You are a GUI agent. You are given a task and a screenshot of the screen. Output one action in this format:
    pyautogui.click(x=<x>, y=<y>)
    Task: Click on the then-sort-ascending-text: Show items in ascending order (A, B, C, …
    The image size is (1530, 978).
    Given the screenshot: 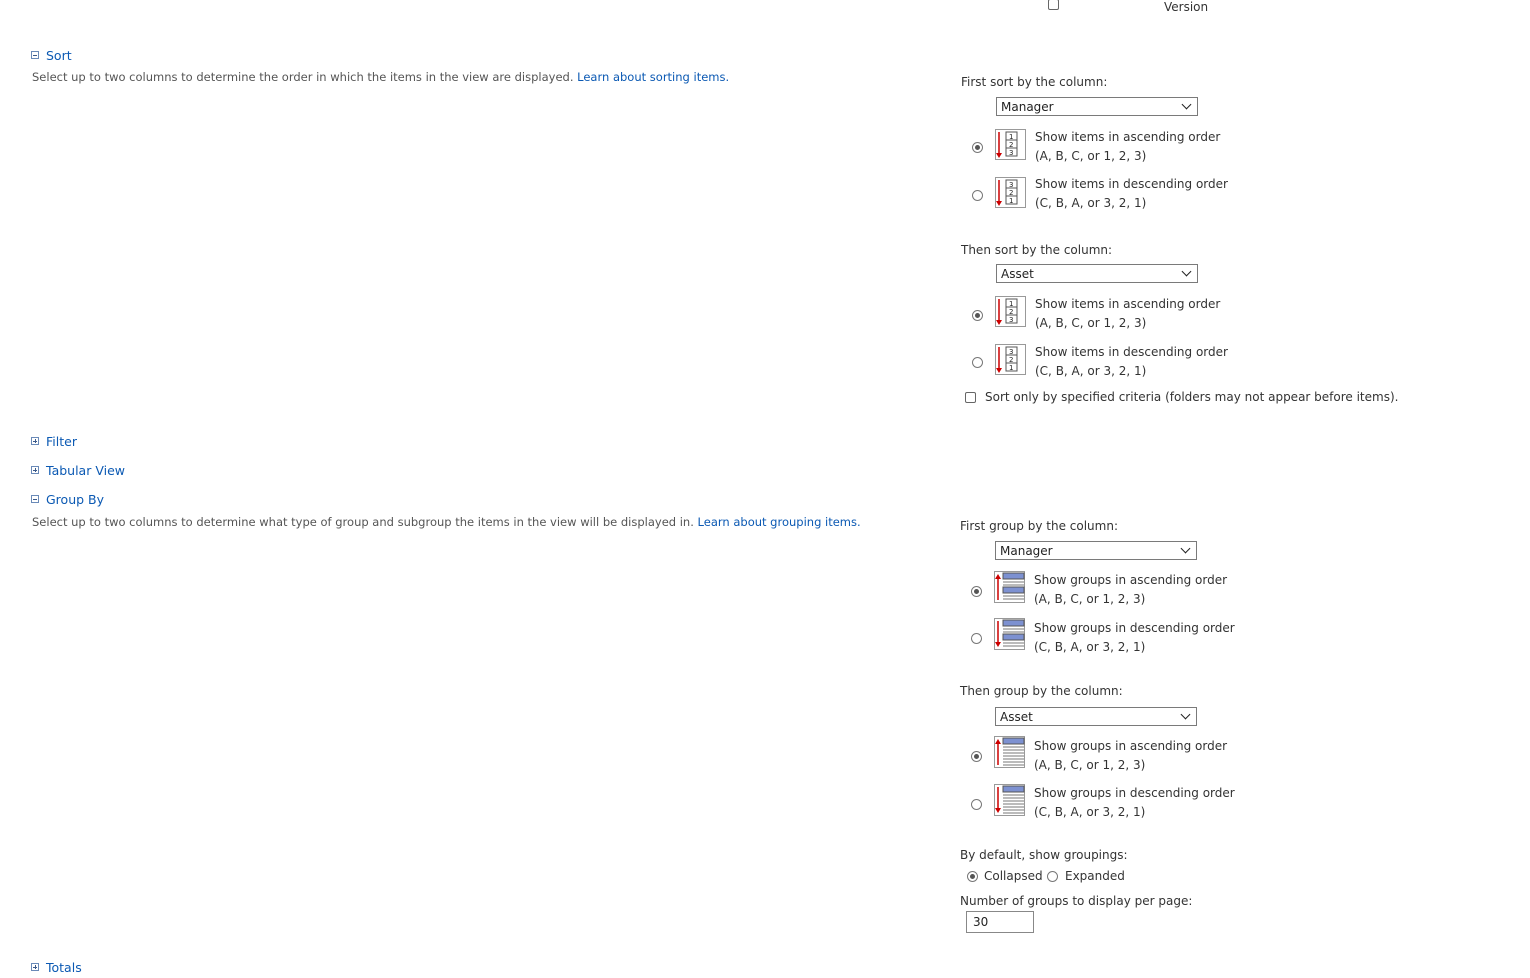 What is the action you would take?
    pyautogui.click(x=1127, y=314)
    